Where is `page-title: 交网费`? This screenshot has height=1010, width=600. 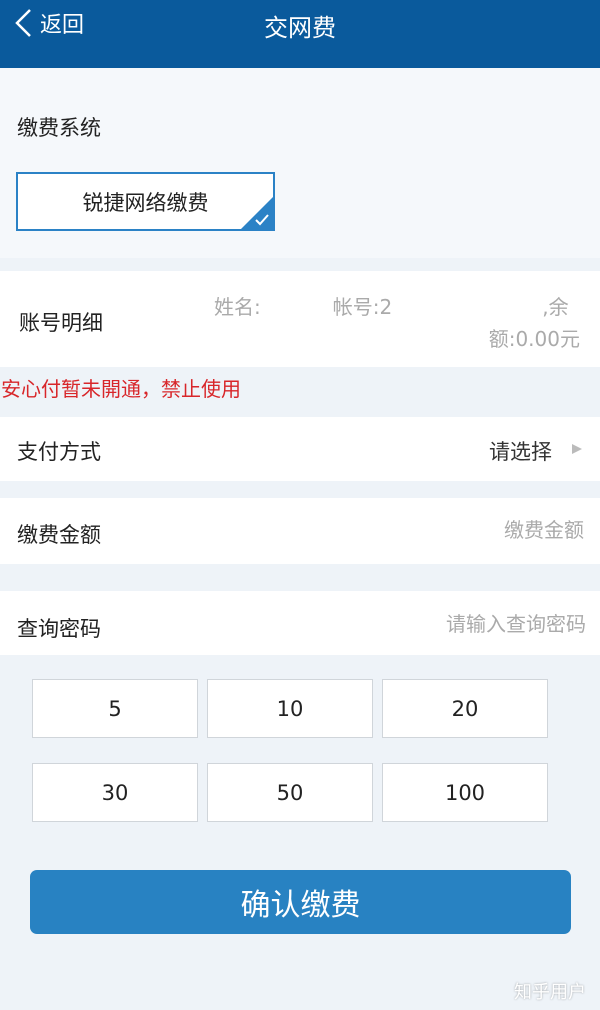
page-title: 交网费 is located at coordinates (300, 28).